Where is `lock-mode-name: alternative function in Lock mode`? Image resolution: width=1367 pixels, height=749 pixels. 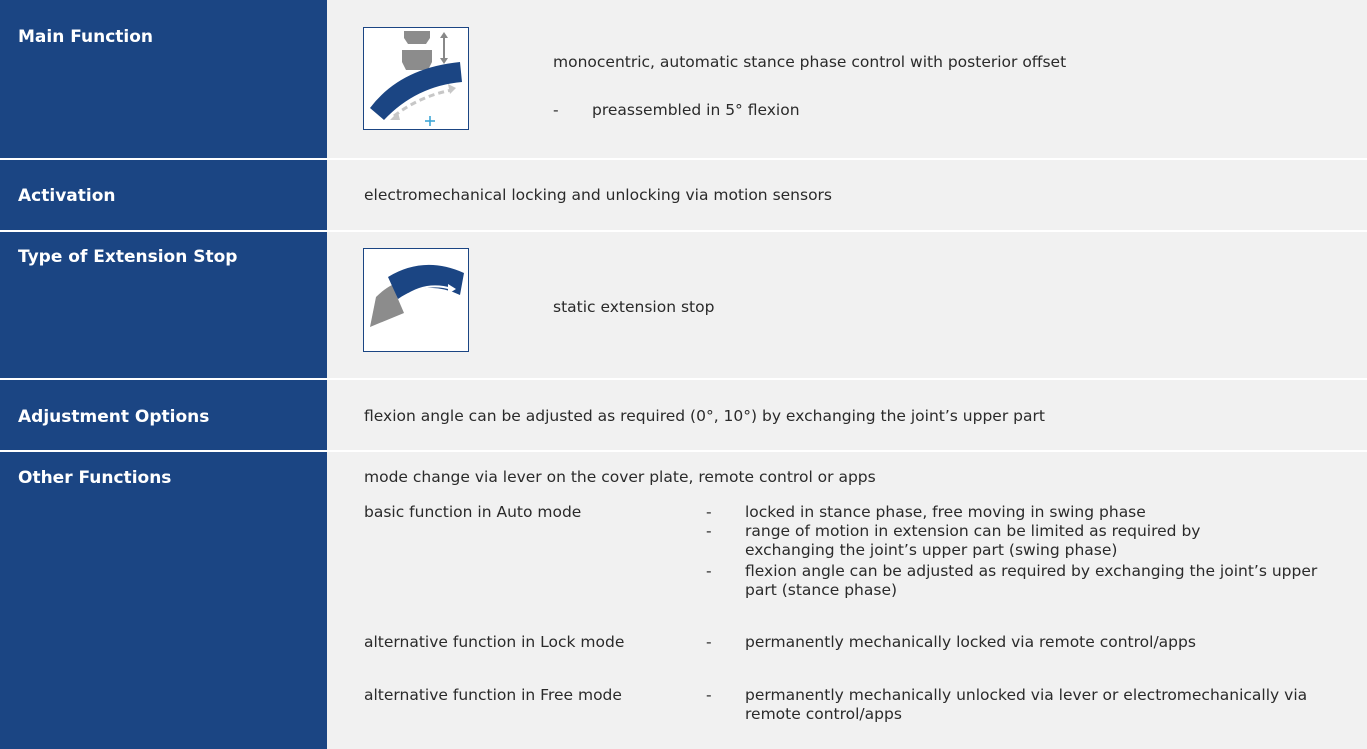
lock-mode-name: alternative function in Lock mode is located at coordinates (494, 642).